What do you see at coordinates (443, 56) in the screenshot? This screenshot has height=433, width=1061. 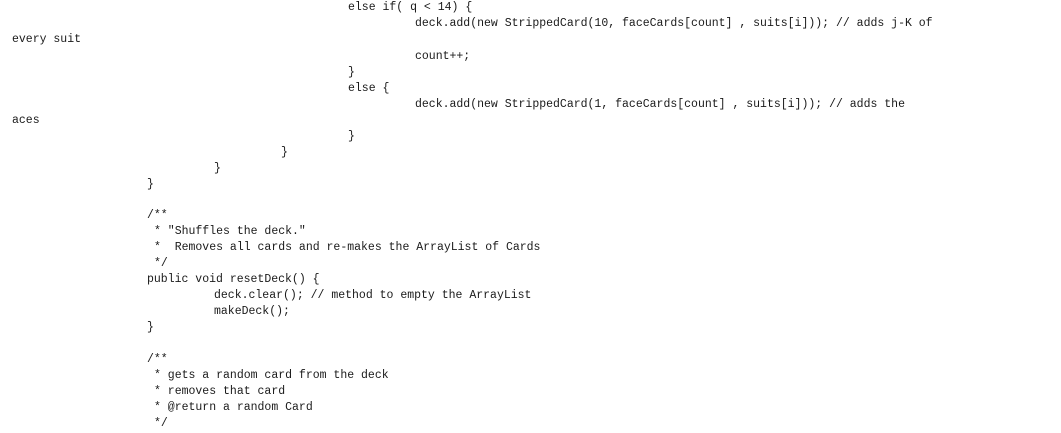 I see `code-line: count++;` at bounding box center [443, 56].